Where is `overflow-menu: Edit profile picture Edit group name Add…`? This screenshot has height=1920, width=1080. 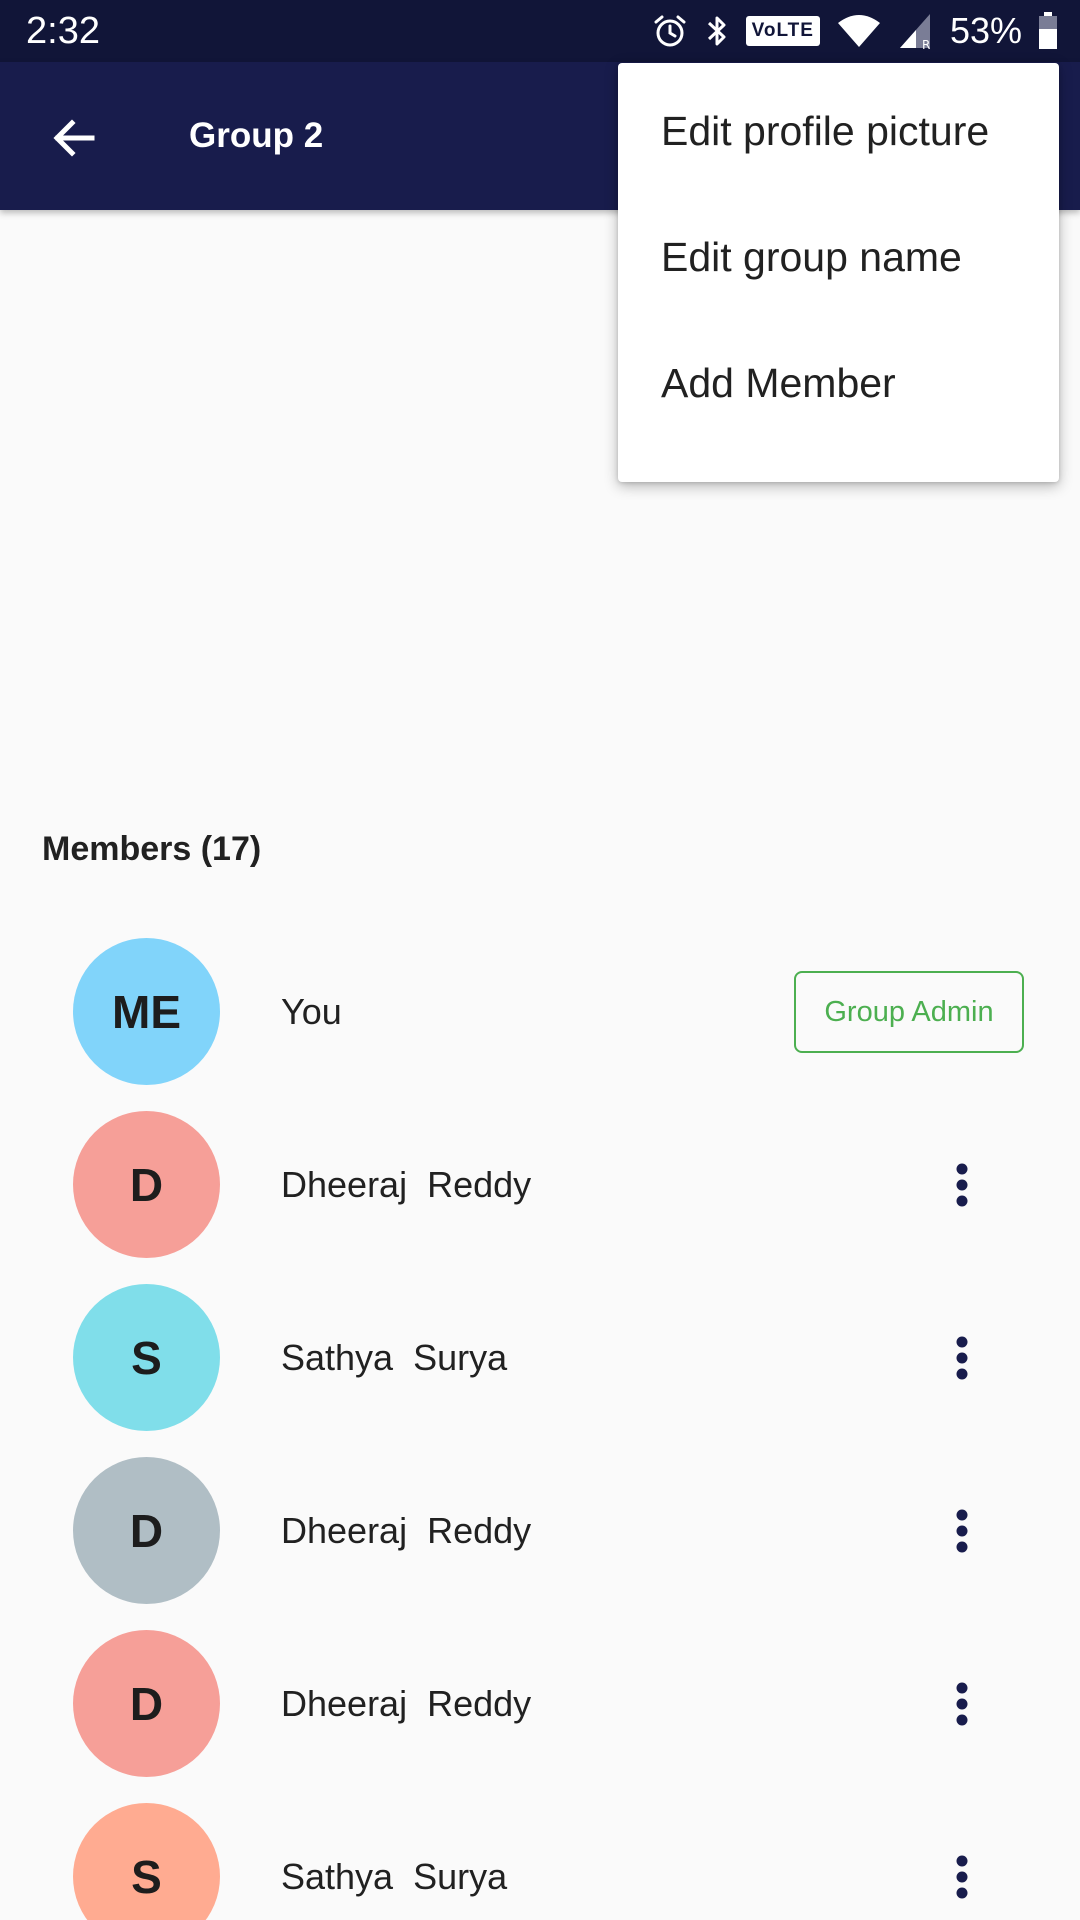 overflow-menu: Edit profile picture Edit group name Add… is located at coordinates (838, 272).